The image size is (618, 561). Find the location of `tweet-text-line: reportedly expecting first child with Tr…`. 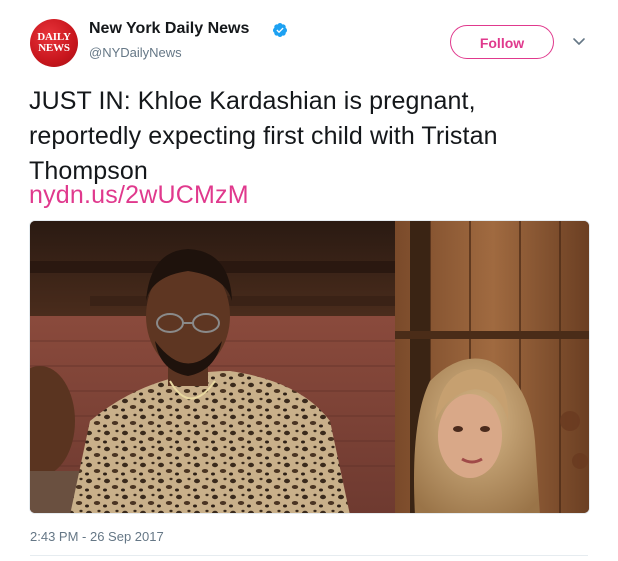

tweet-text-line: reportedly expecting first child with Tr… is located at coordinates (263, 136).